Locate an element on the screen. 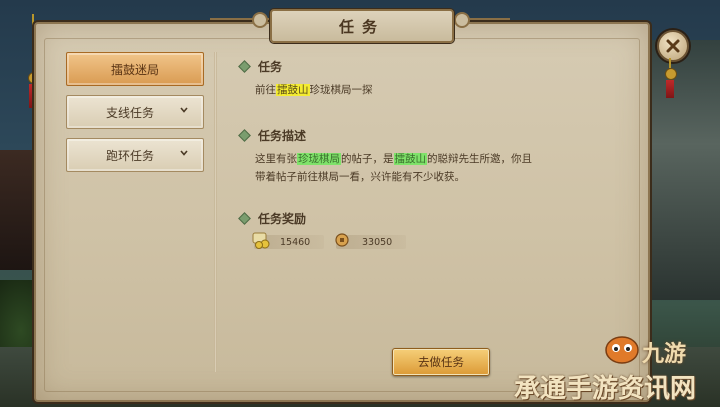  sidebar-item-label: 擂鼓迷局 is located at coordinates (134, 69).